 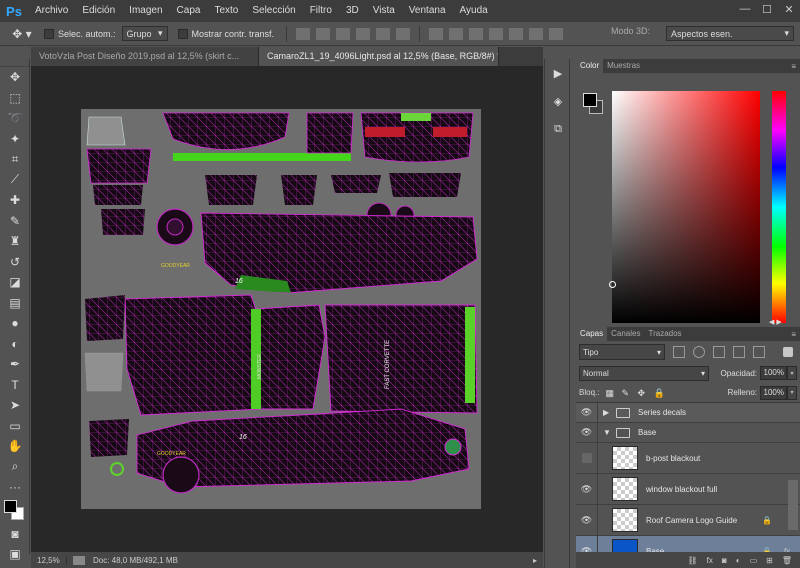 I want to click on more-tools-icon: ···, so click(x=15, y=487).